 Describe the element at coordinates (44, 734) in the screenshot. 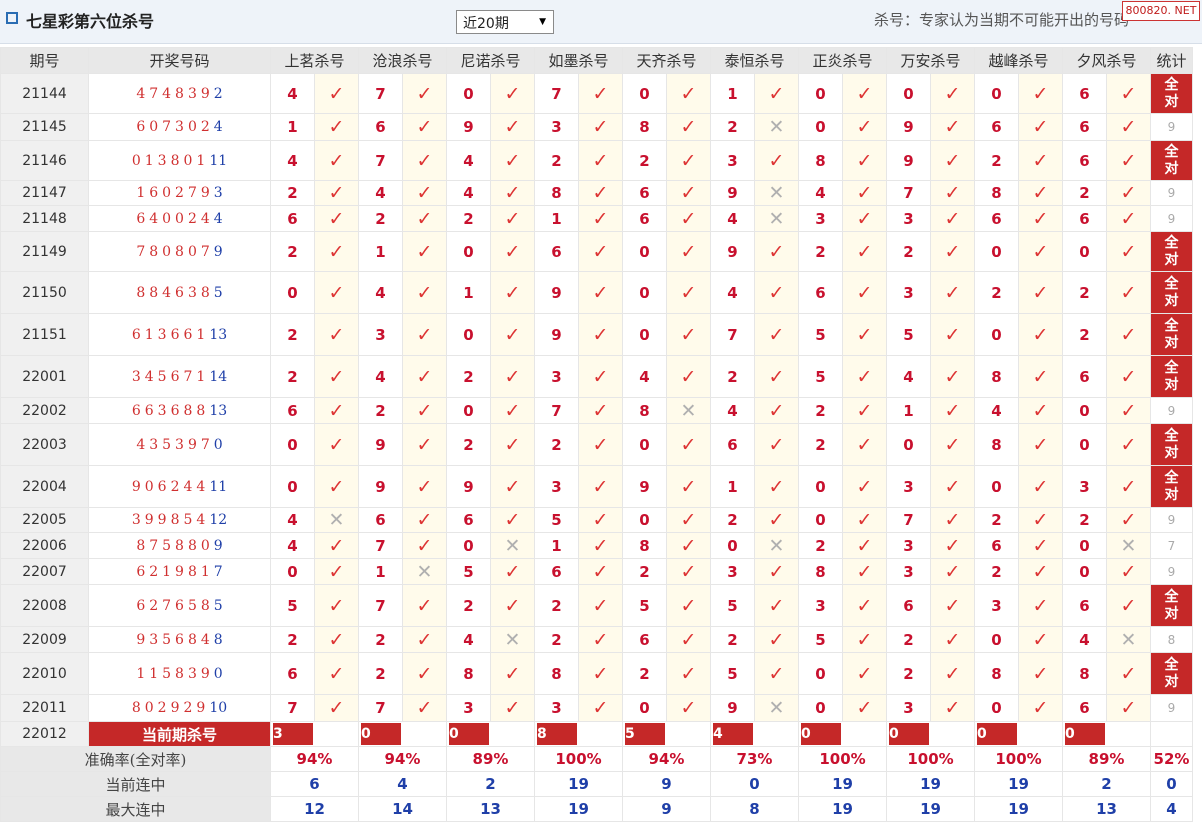

I see `current-issue-number: 22012` at that location.